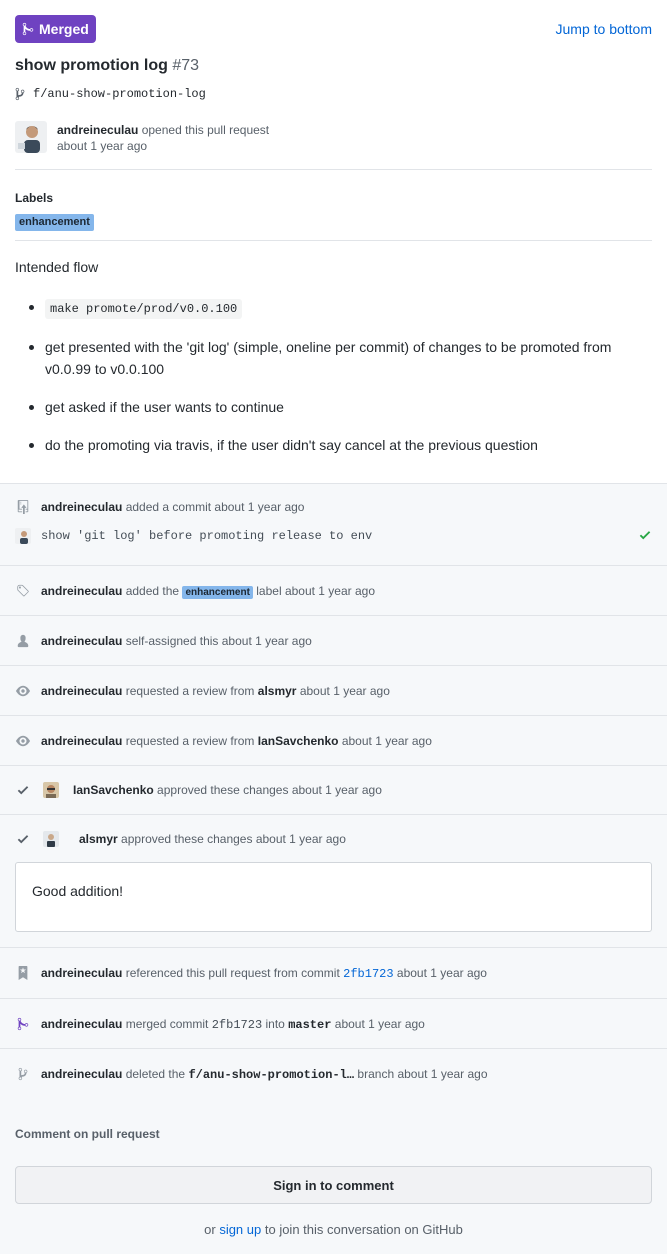 This screenshot has width=667, height=1254. Describe the element at coordinates (316, 591) in the screenshot. I see `event-text: label about 1 year ago` at that location.